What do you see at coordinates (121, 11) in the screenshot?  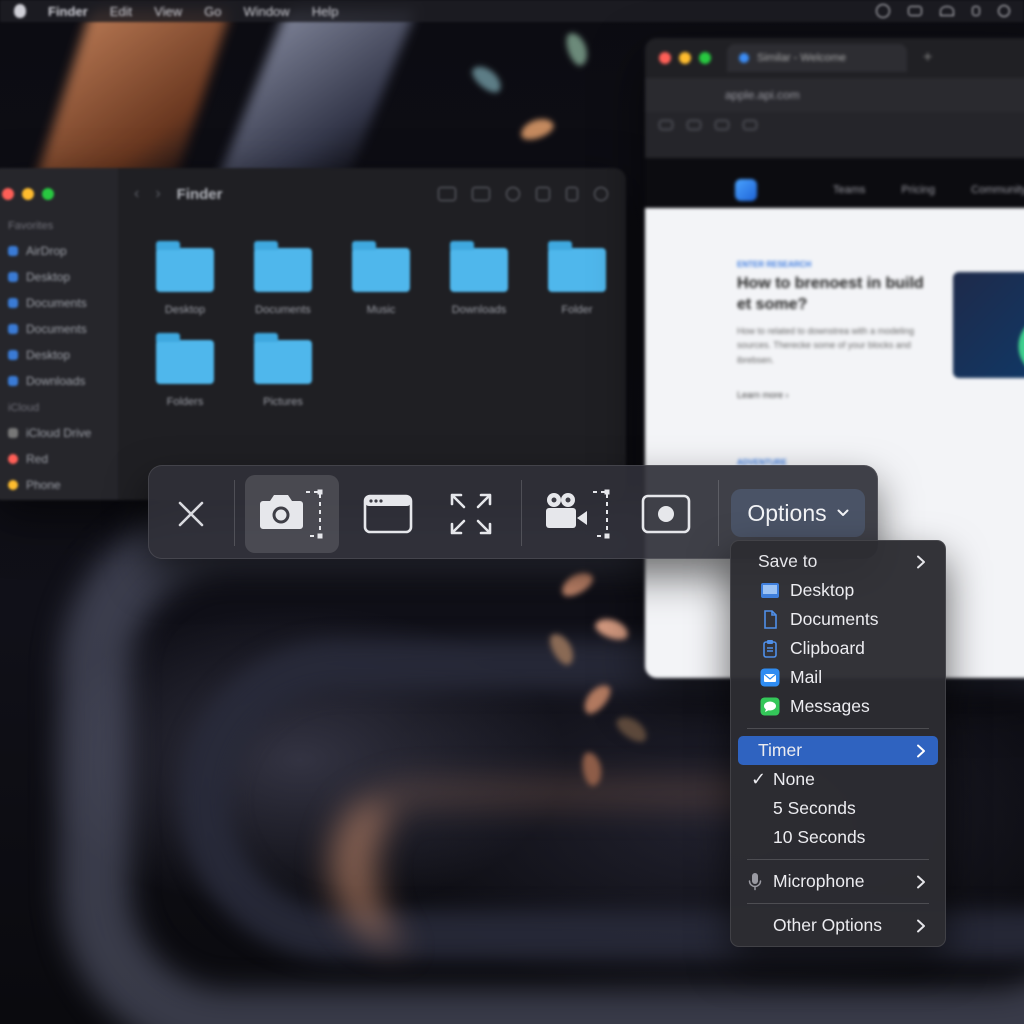 I see `menu-item-edit: Edit` at bounding box center [121, 11].